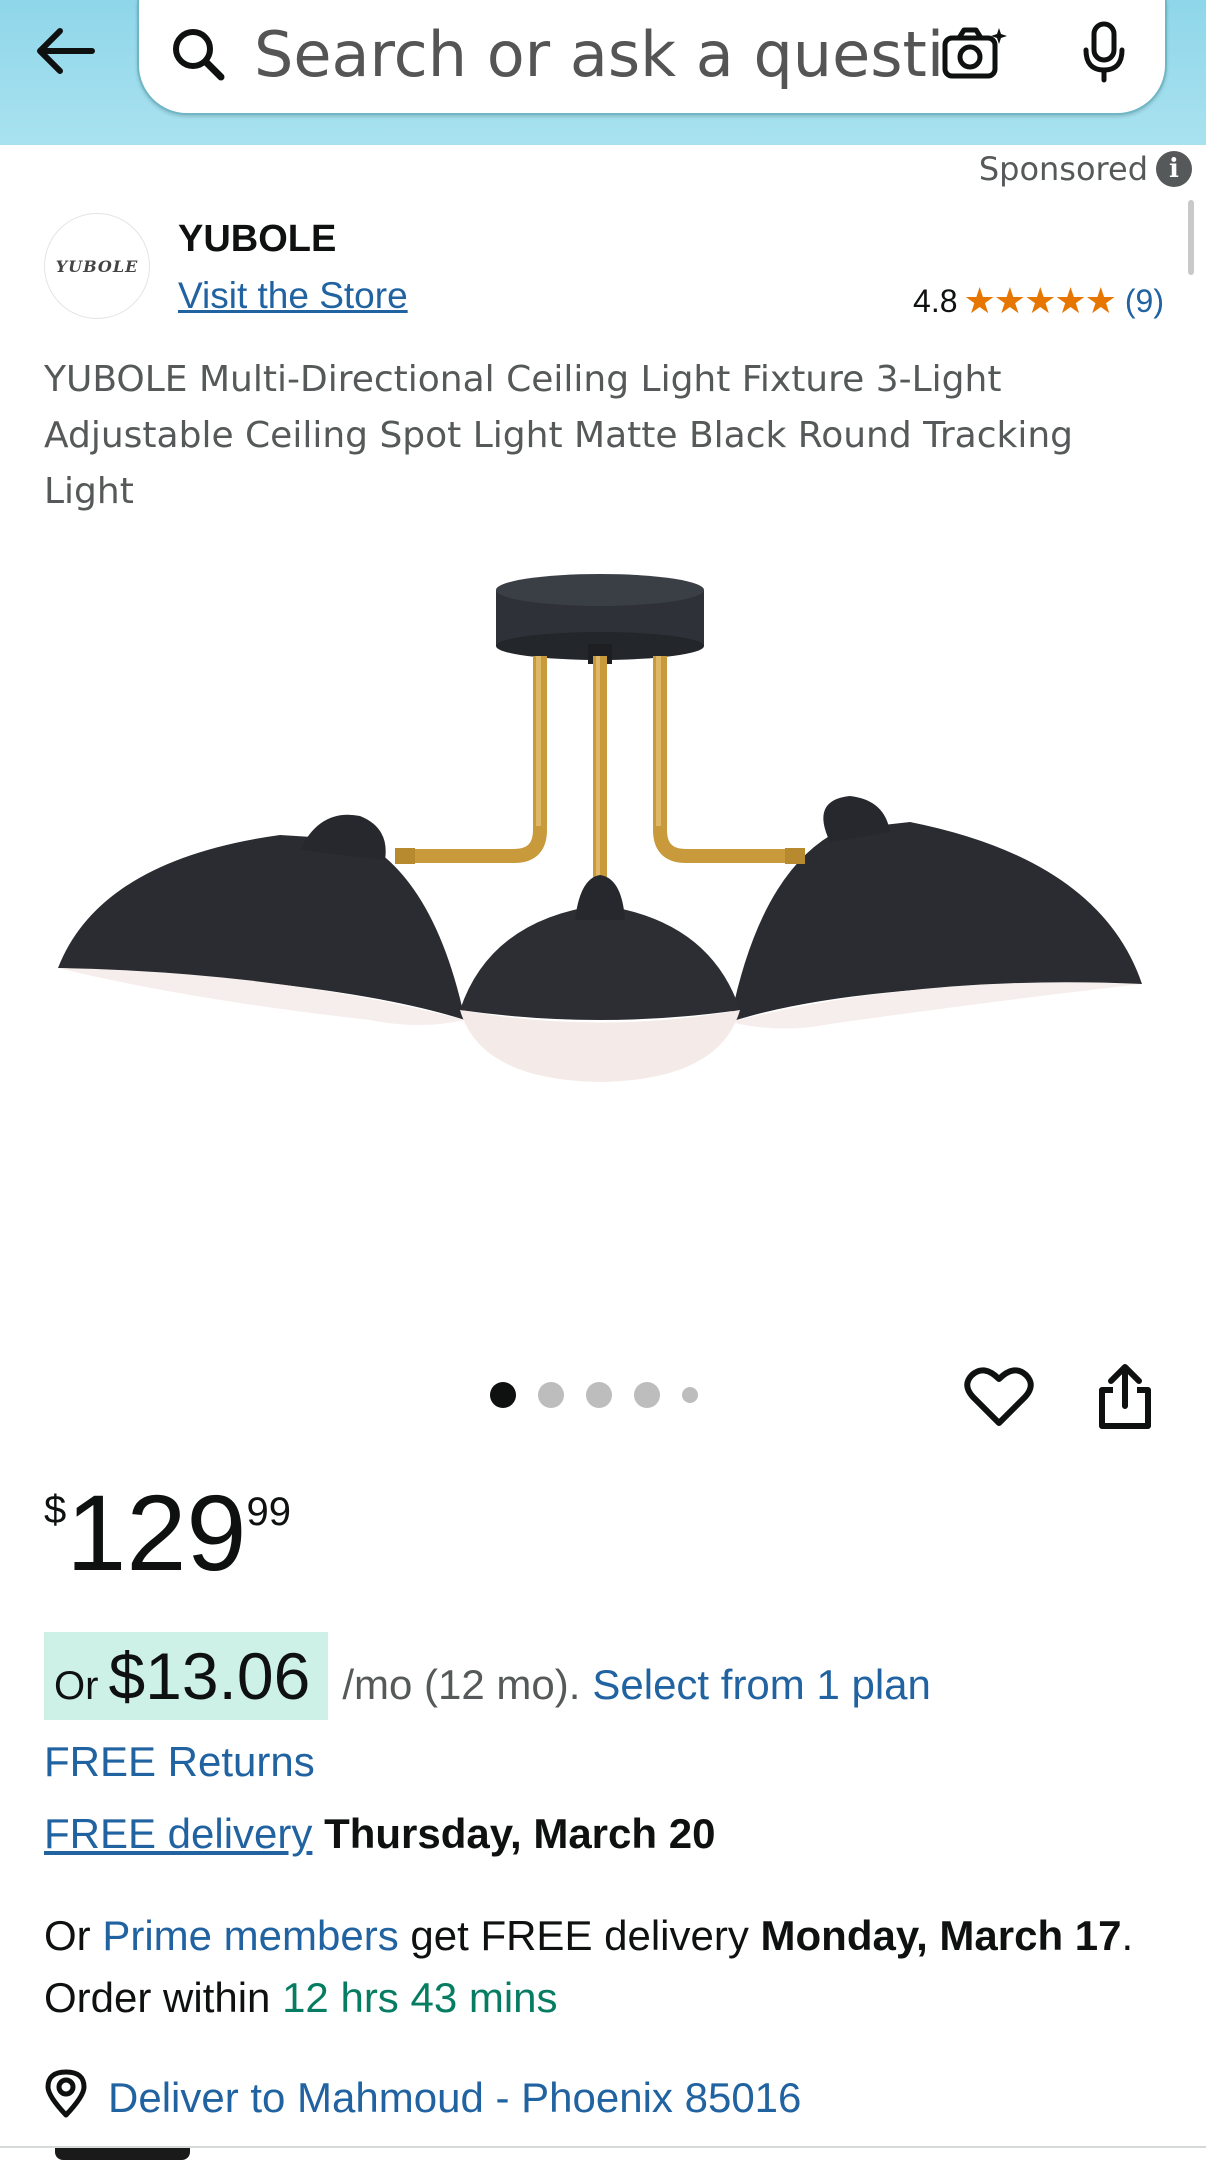 The height and width of the screenshot is (2180, 1206). I want to click on arrow-left-icon, so click(65, 53).